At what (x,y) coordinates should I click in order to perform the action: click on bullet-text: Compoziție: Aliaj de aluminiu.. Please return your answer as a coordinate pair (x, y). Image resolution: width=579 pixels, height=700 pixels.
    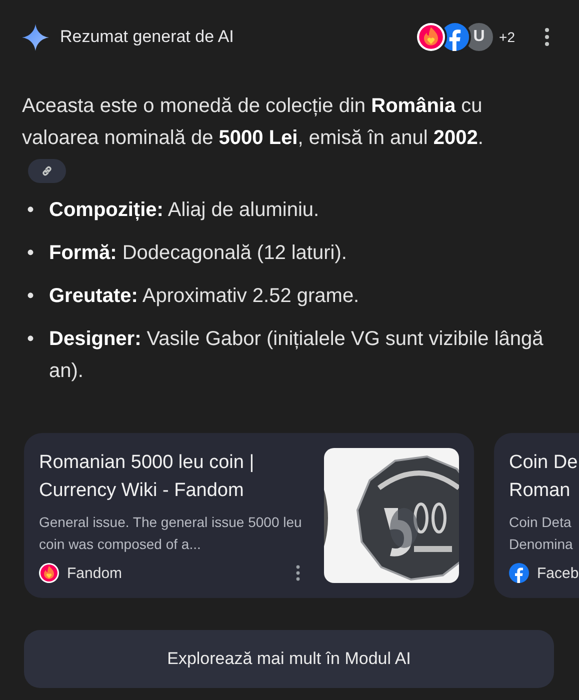
    Looking at the image, I should click on (184, 210).